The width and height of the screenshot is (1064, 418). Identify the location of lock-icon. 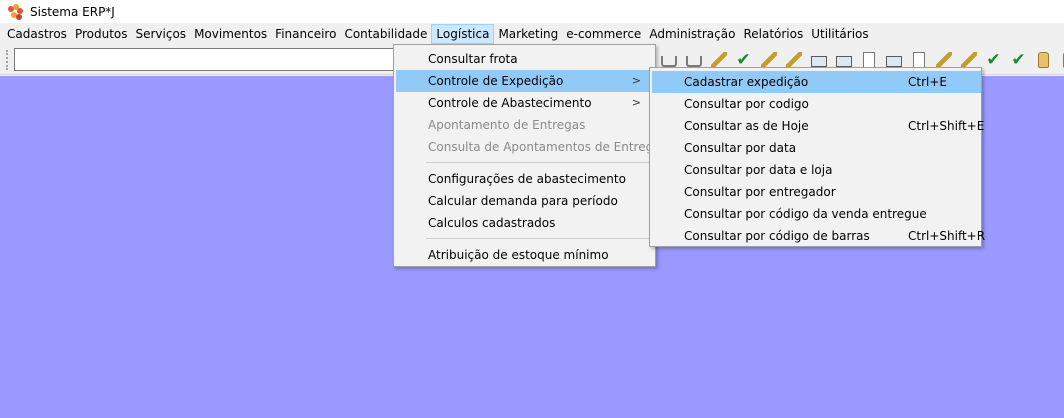
(918, 60).